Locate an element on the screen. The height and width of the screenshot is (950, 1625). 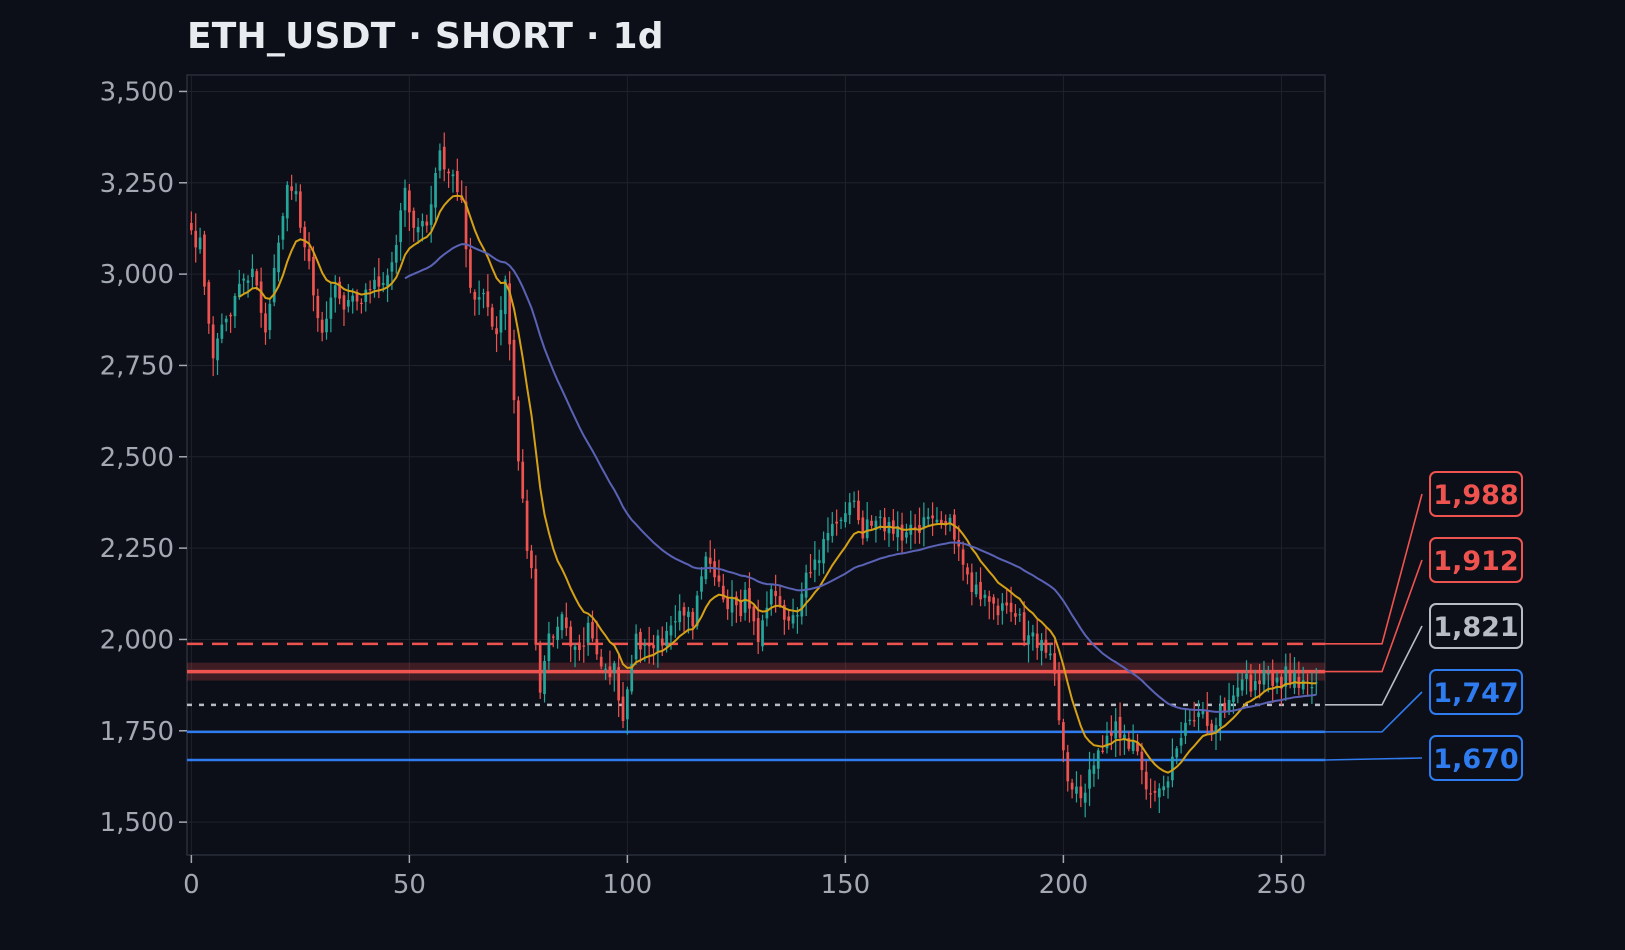
level-price-label: 1,670 is located at coordinates (1475, 759).